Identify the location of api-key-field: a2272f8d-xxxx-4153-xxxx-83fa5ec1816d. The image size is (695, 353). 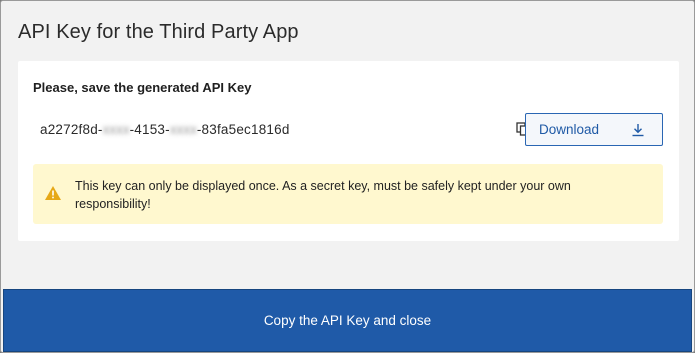
(284, 129).